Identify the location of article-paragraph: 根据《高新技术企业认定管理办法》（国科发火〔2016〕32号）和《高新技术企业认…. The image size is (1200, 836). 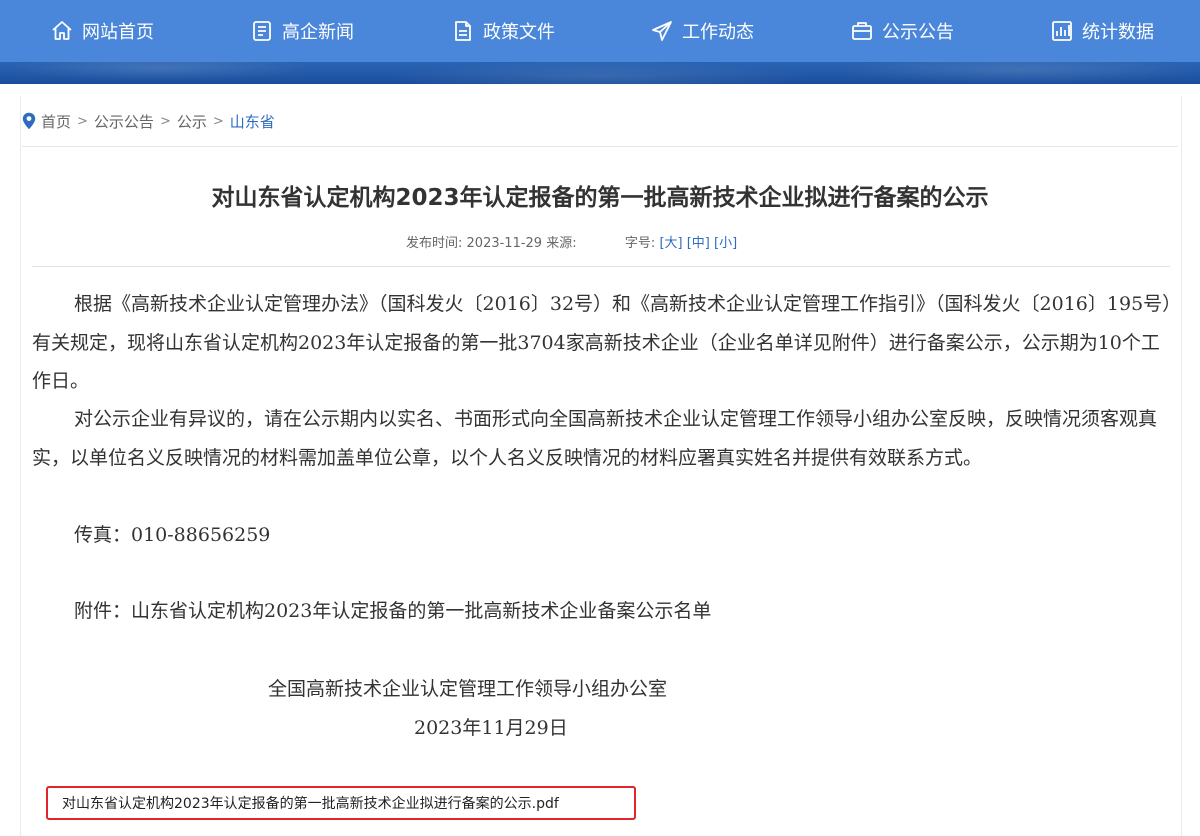
(602, 342).